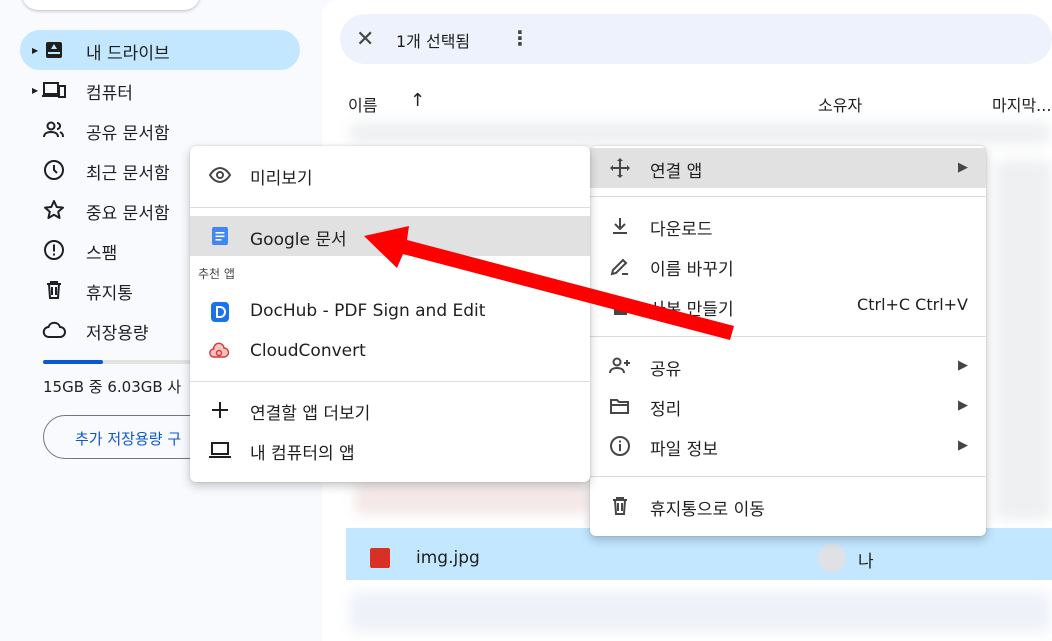 This screenshot has height=641, width=1052. I want to click on menu-item-label: 정리, so click(666, 410).